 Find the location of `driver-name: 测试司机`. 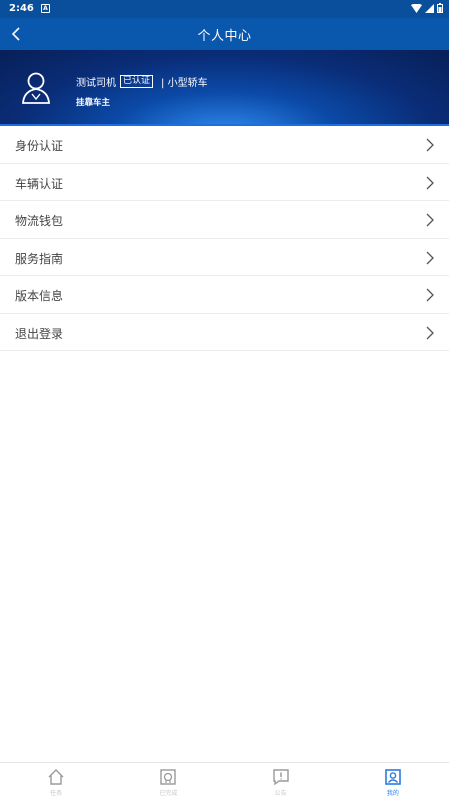

driver-name: 测试司机 is located at coordinates (96, 83).